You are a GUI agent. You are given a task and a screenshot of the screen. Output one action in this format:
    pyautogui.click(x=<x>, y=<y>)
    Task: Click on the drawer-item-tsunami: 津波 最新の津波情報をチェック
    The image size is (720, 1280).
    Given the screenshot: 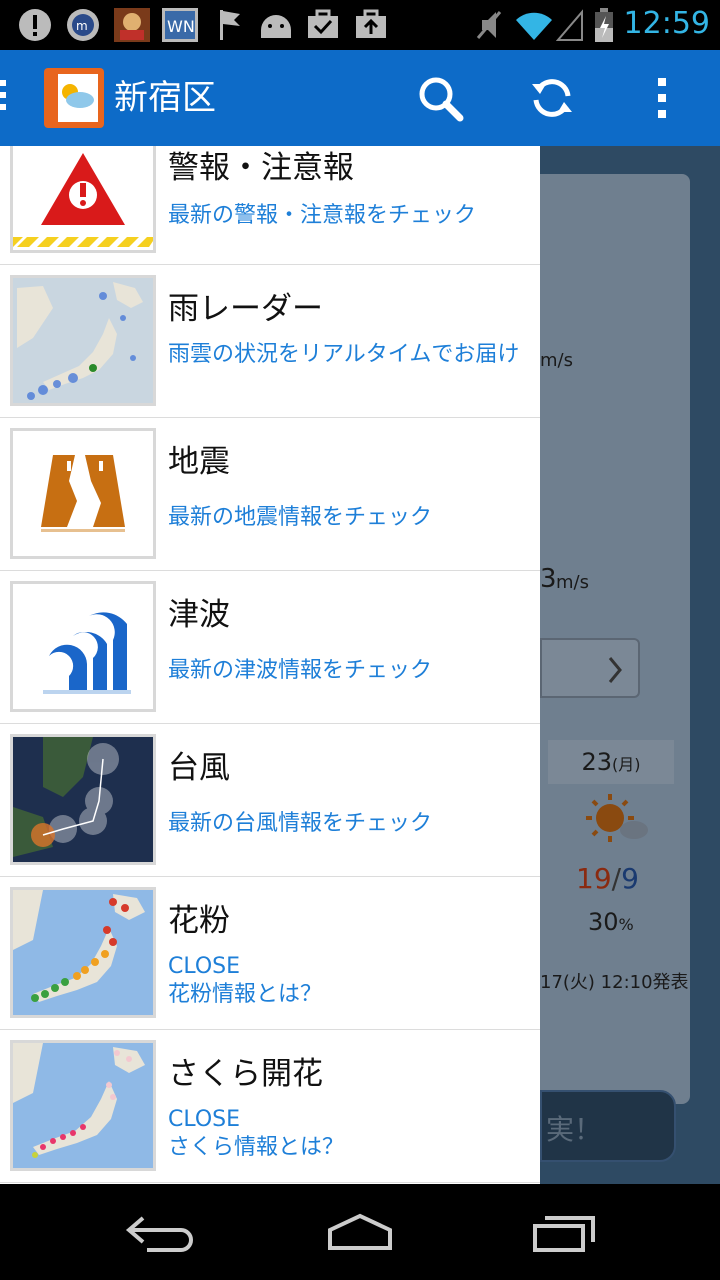 What is the action you would take?
    pyautogui.click(x=270, y=647)
    